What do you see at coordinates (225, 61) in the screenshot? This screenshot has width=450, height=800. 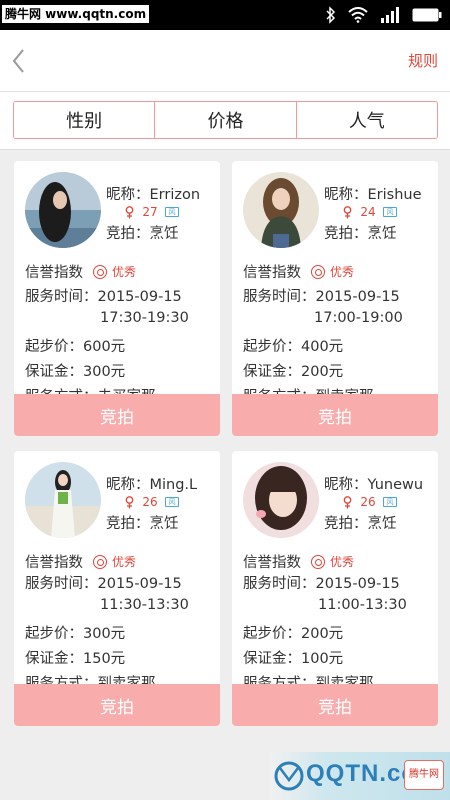 I see `app-header: 规则` at bounding box center [225, 61].